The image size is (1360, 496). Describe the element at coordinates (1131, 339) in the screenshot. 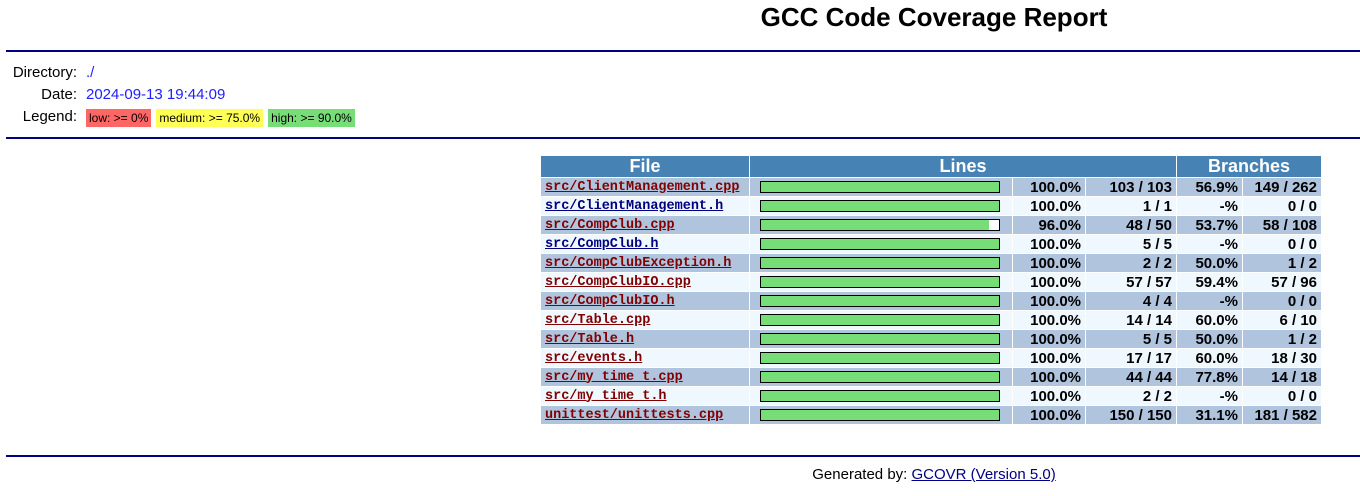

I see `line-fraction: 5 / 5` at that location.